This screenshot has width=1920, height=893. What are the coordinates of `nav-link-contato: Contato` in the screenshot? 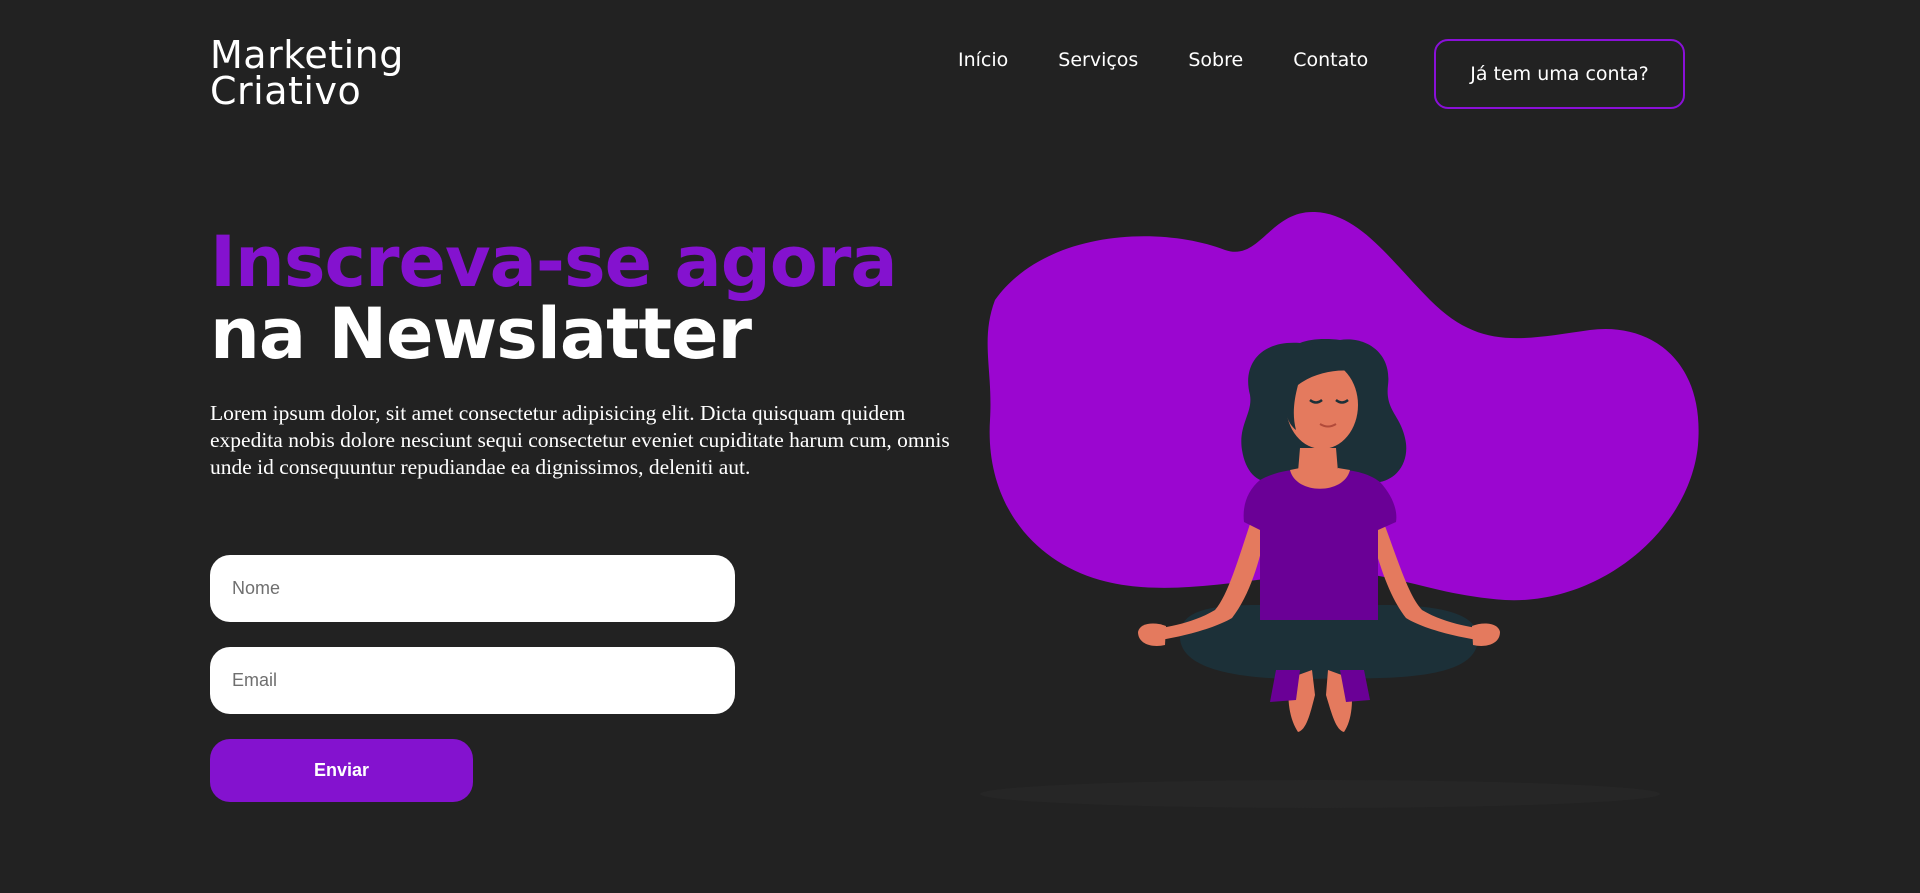 It's located at (1330, 60).